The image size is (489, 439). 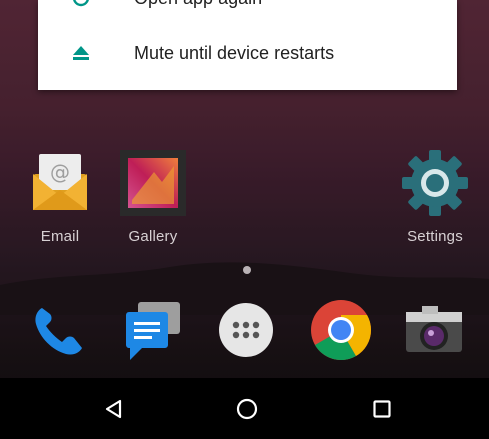 What do you see at coordinates (434, 330) in the screenshot?
I see `camera-icon` at bounding box center [434, 330].